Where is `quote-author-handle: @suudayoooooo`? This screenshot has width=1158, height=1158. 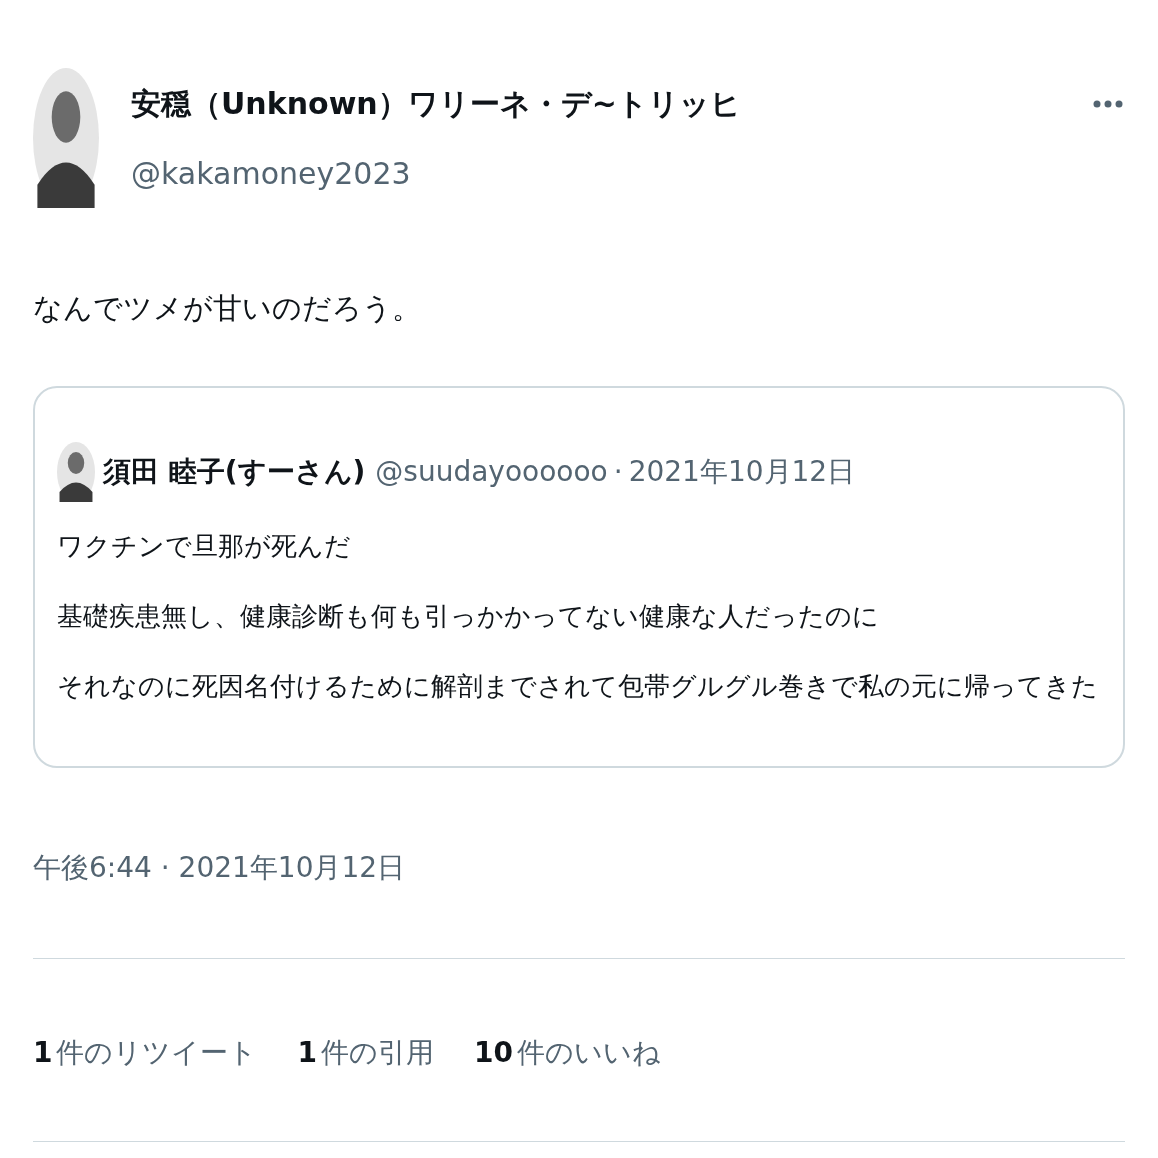 quote-author-handle: @suudayoooooo is located at coordinates (491, 472).